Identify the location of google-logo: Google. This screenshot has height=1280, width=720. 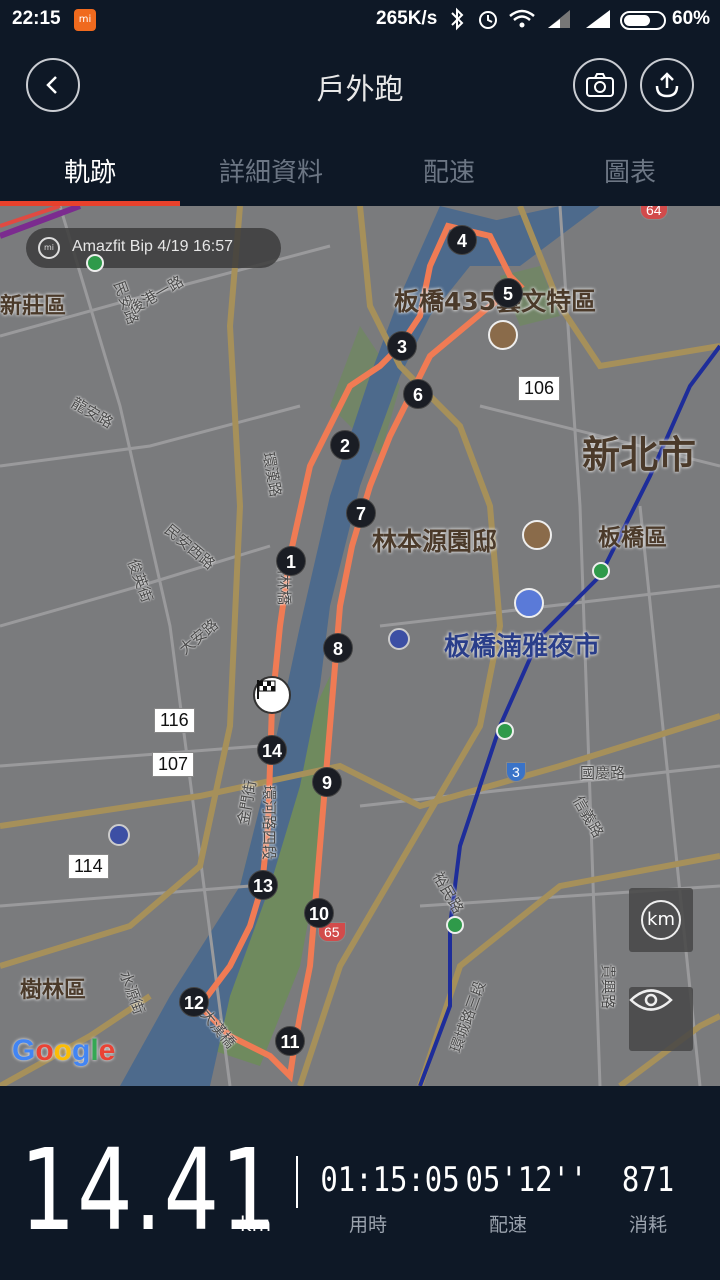
(64, 1050).